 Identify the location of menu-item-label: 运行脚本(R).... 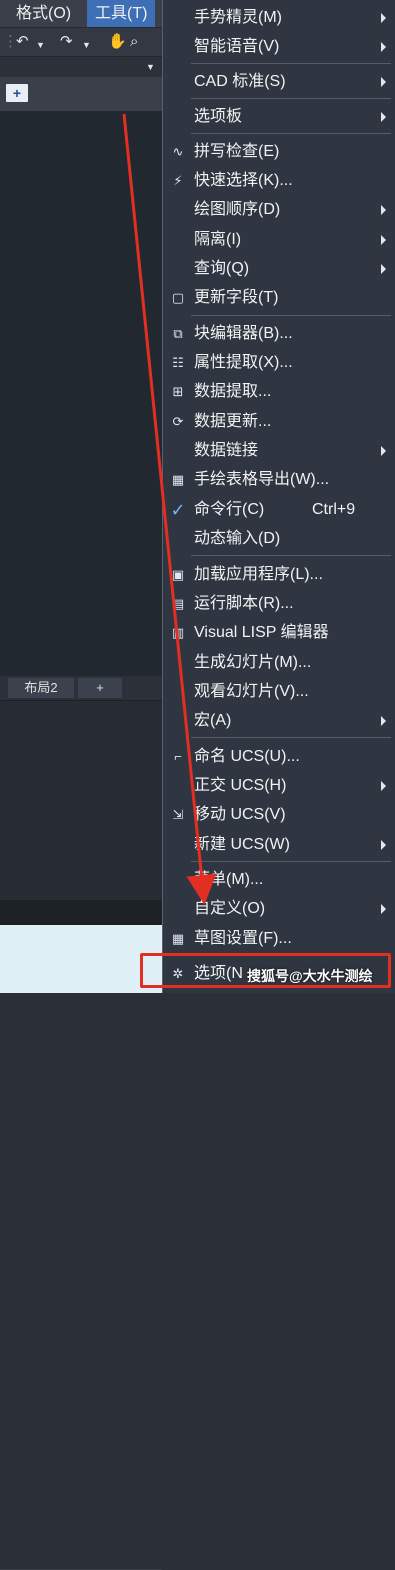
(244, 603).